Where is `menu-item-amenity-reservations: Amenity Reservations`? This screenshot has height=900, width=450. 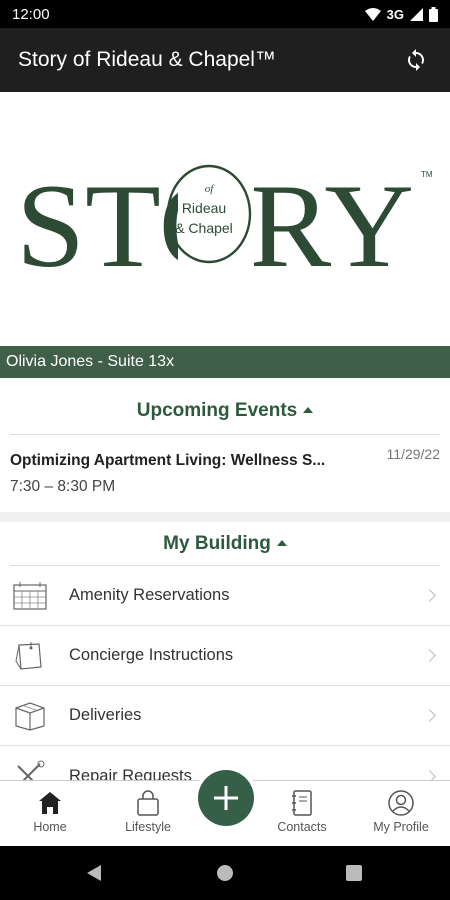 menu-item-amenity-reservations: Amenity Reservations is located at coordinates (225, 596).